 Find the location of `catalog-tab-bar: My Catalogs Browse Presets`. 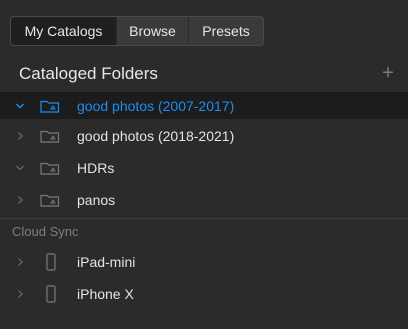

catalog-tab-bar: My Catalogs Browse Presets is located at coordinates (137, 31).